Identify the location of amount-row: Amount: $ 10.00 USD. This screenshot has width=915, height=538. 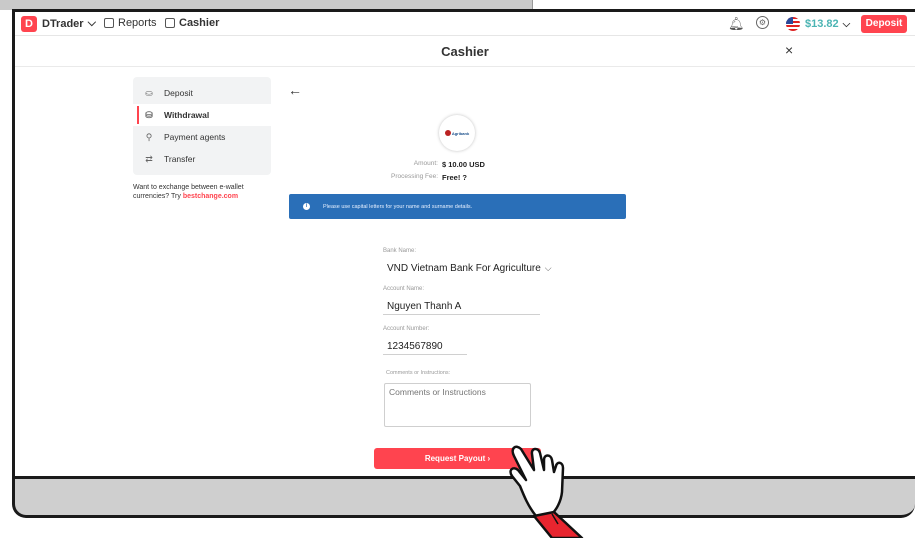
(450, 164).